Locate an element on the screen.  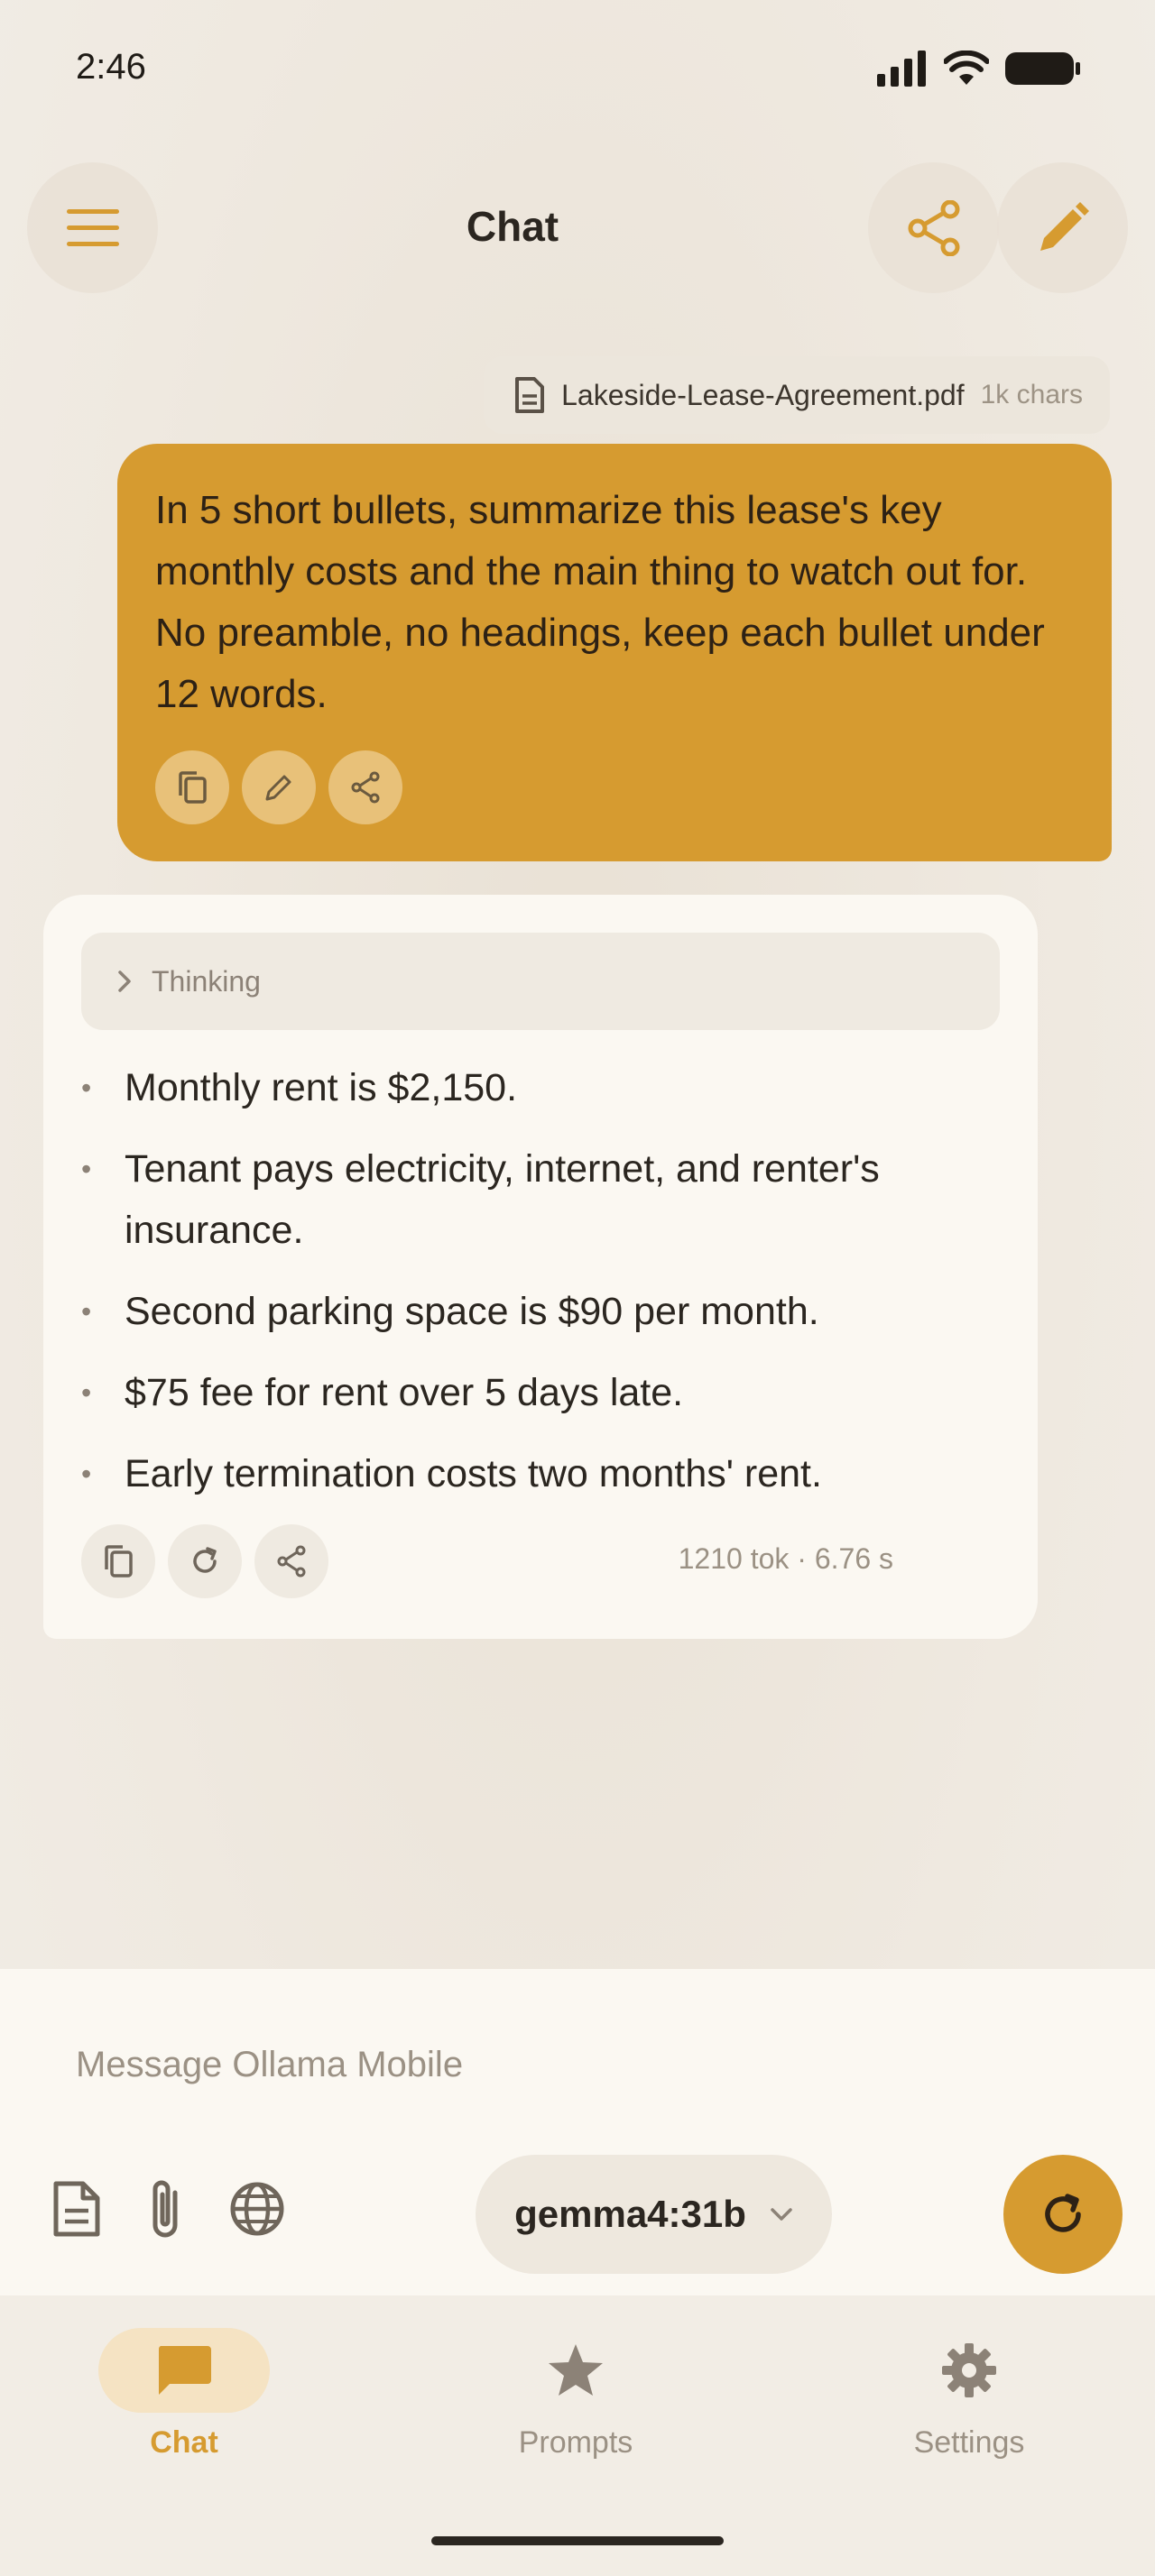
nav-item-prompts: Prompts is located at coordinates (575, 2394).